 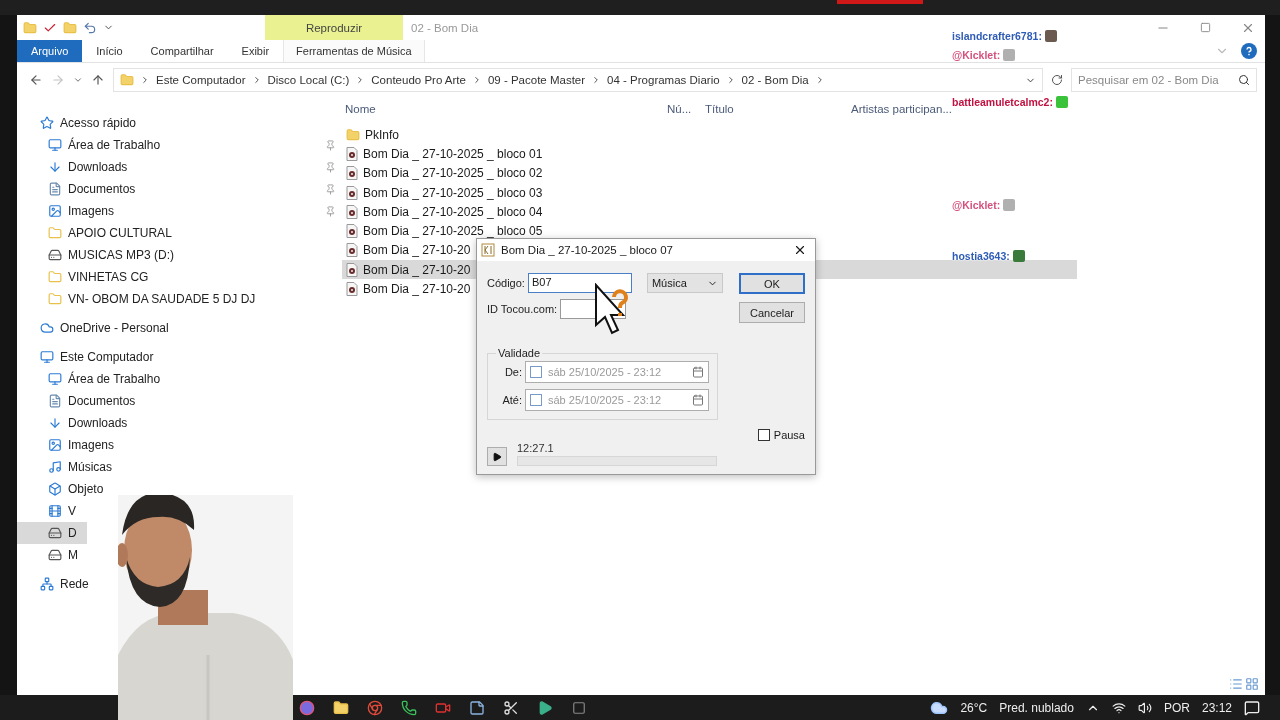 I want to click on refresh-icon, so click(x=1057, y=80).